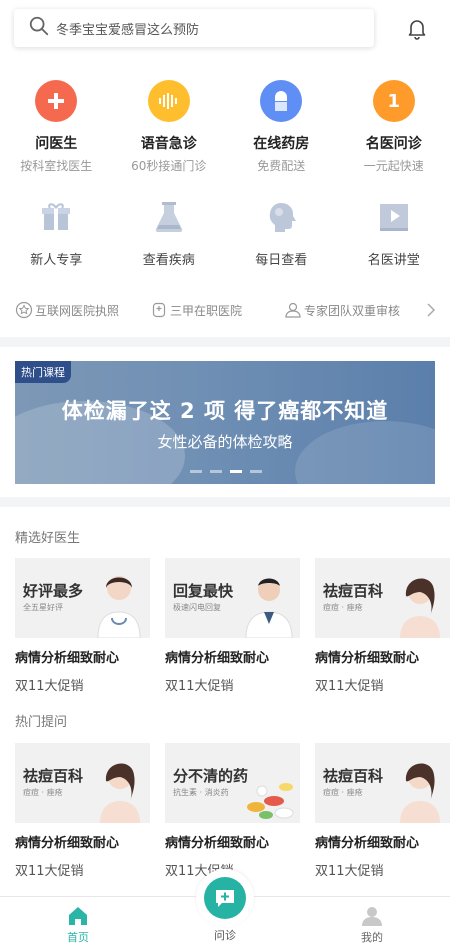  What do you see at coordinates (270, 801) in the screenshot?
I see `pills-photo` at bounding box center [270, 801].